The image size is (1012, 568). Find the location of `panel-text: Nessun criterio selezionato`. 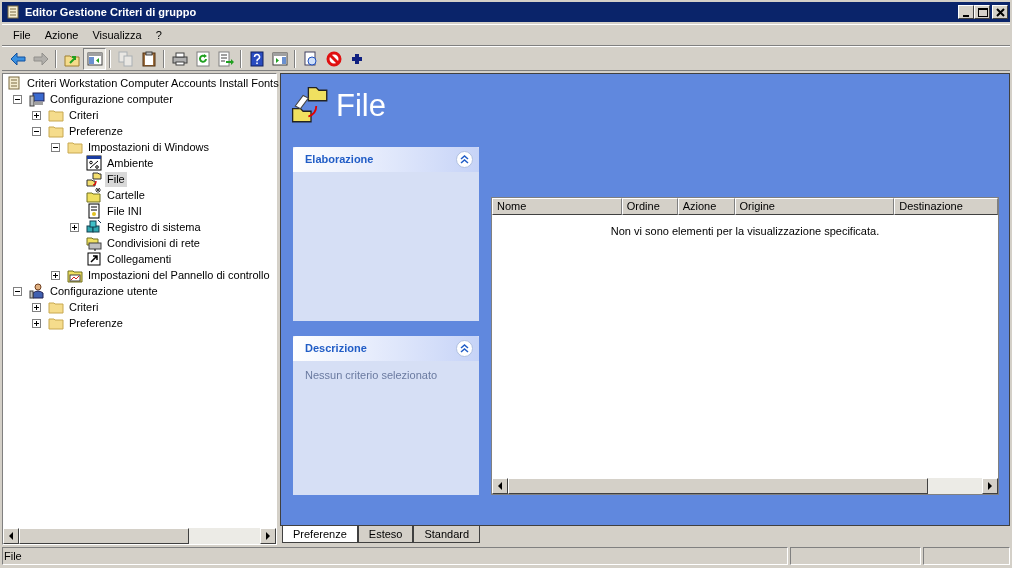

panel-text: Nessun criterio selezionato is located at coordinates (371, 374).